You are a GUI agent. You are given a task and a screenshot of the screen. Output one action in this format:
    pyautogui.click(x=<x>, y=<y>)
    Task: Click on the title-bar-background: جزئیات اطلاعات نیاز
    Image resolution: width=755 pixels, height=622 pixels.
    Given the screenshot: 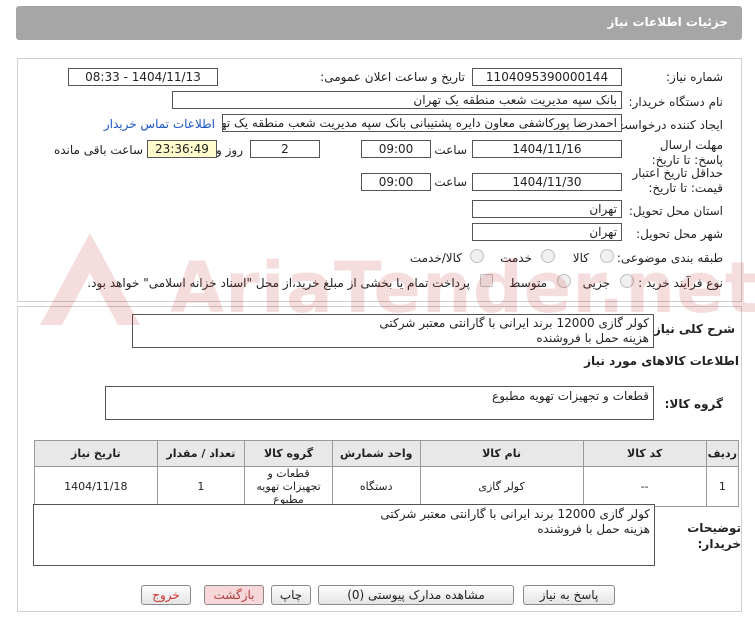 What is the action you would take?
    pyautogui.click(x=379, y=23)
    